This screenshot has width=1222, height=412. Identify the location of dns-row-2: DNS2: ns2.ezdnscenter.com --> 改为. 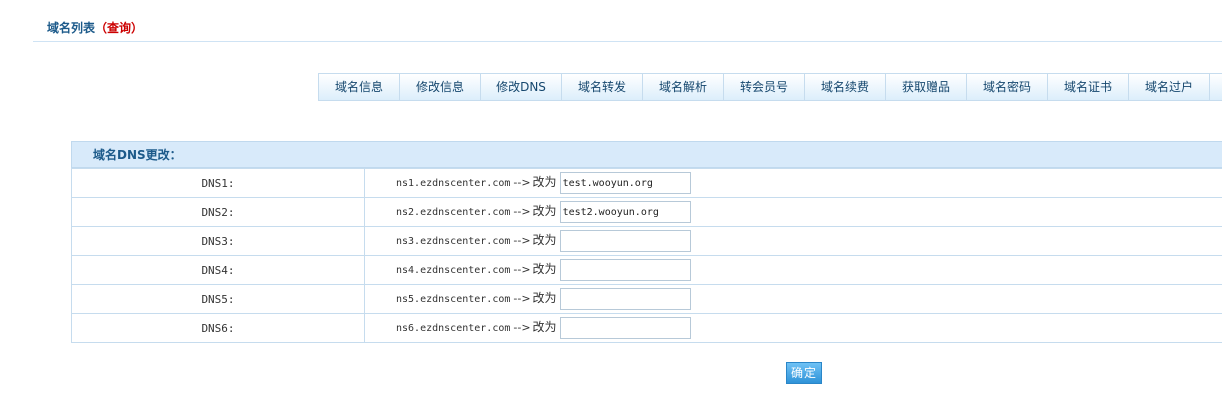
(646, 212).